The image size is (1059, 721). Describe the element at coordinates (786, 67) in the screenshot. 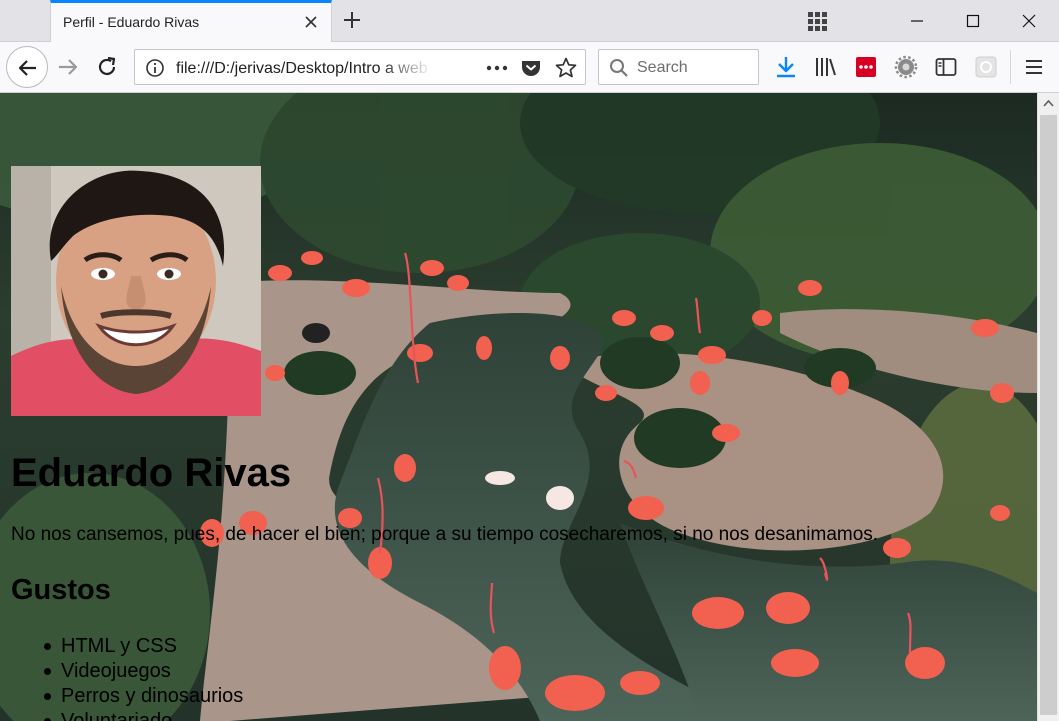

I see `download-icon` at that location.